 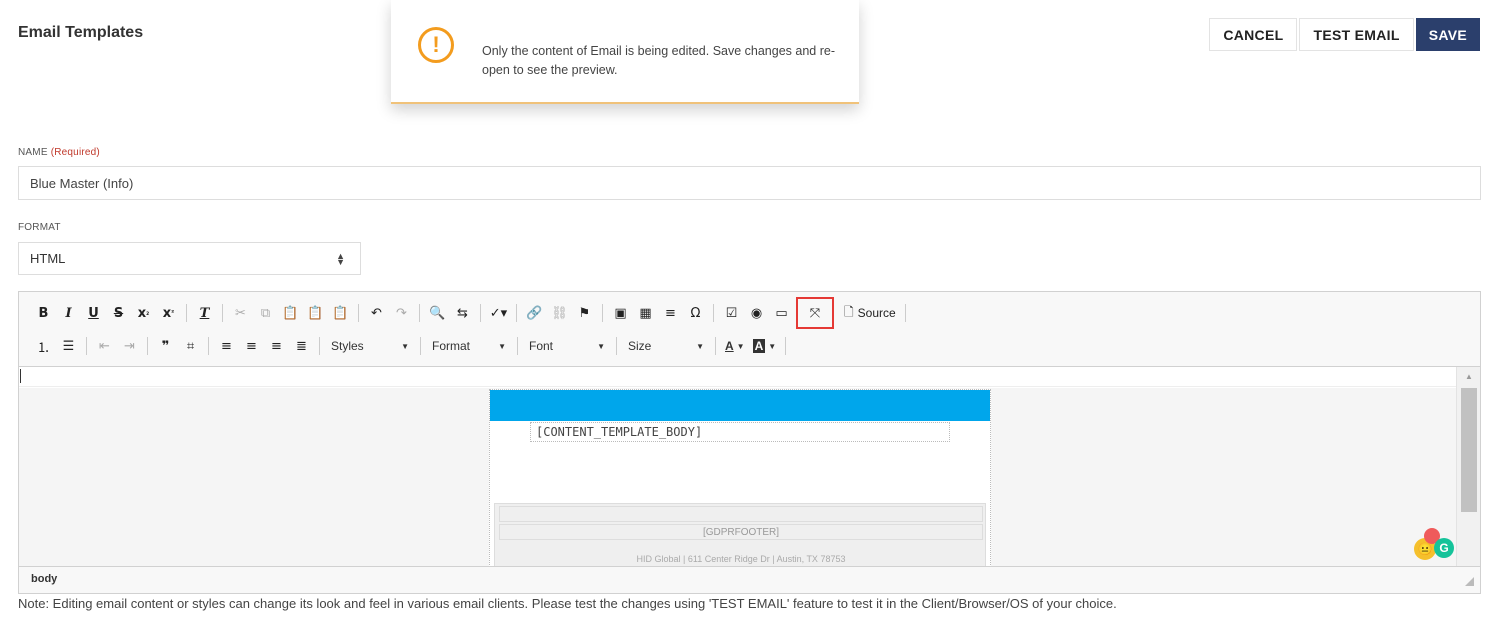 What do you see at coordinates (729, 346) in the screenshot?
I see `text-color-icon: A` at bounding box center [729, 346].